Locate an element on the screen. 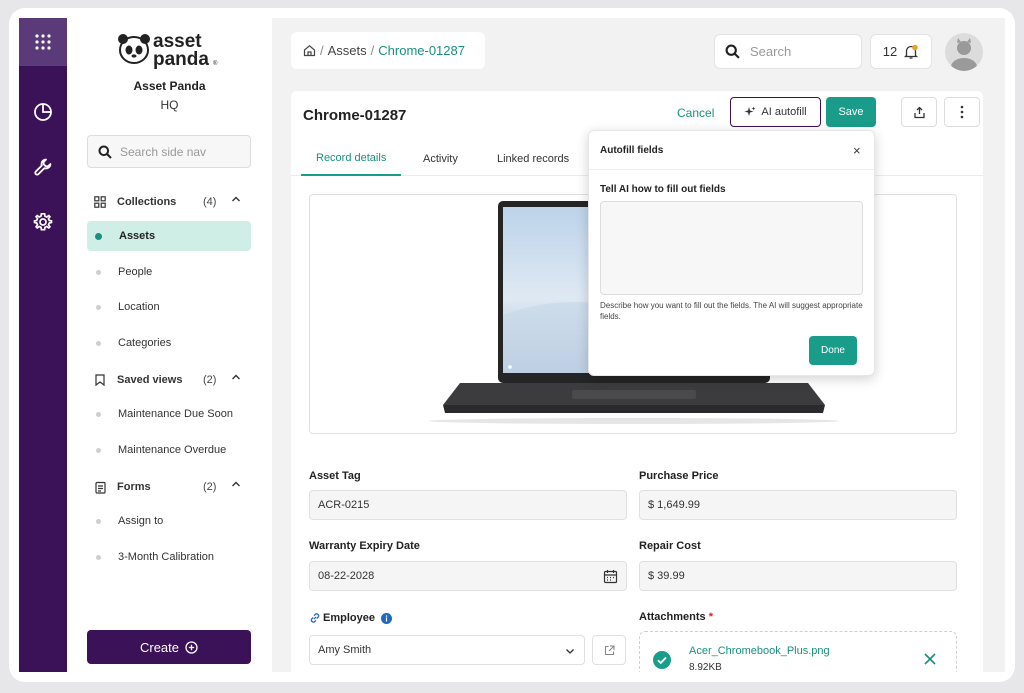 This screenshot has height=693, width=1024. gear-icon is located at coordinates (43, 221).